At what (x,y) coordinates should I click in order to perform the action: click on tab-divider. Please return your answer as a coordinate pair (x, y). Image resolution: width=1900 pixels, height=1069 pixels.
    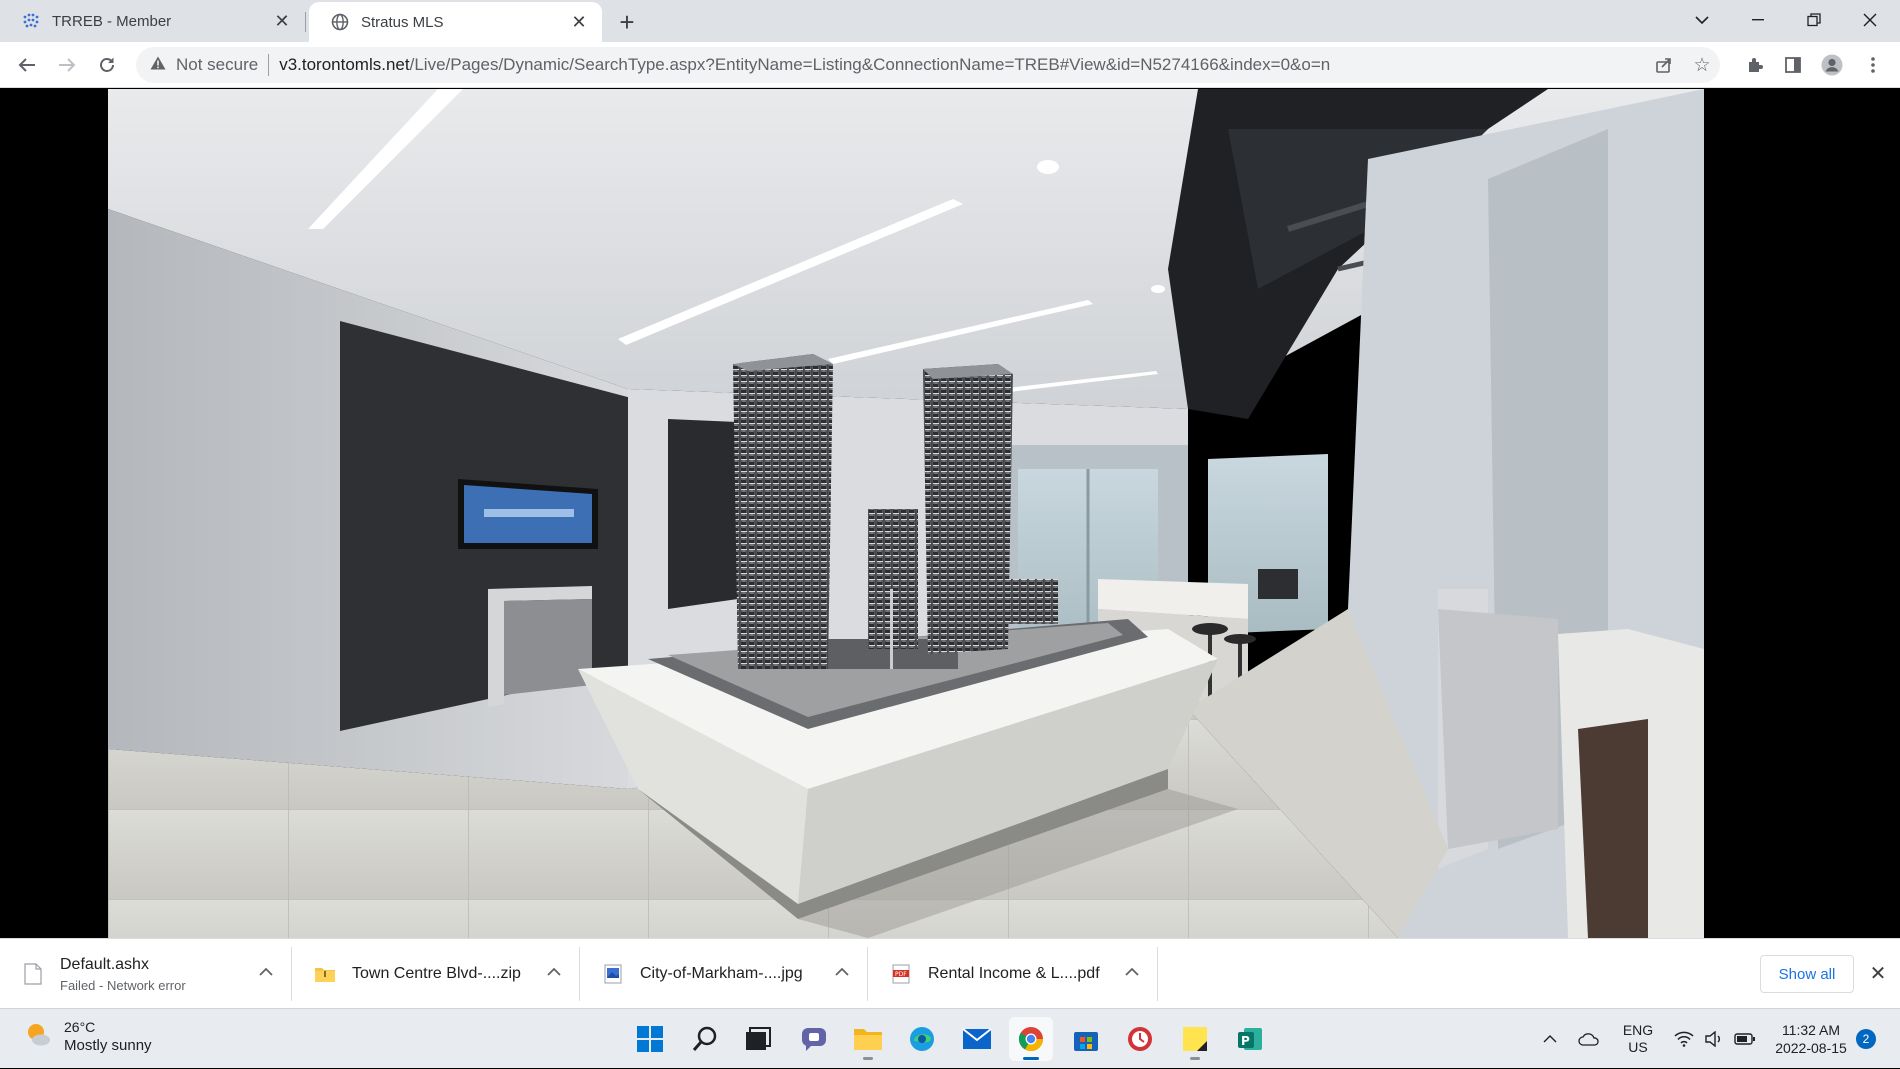
    Looking at the image, I should click on (305, 22).